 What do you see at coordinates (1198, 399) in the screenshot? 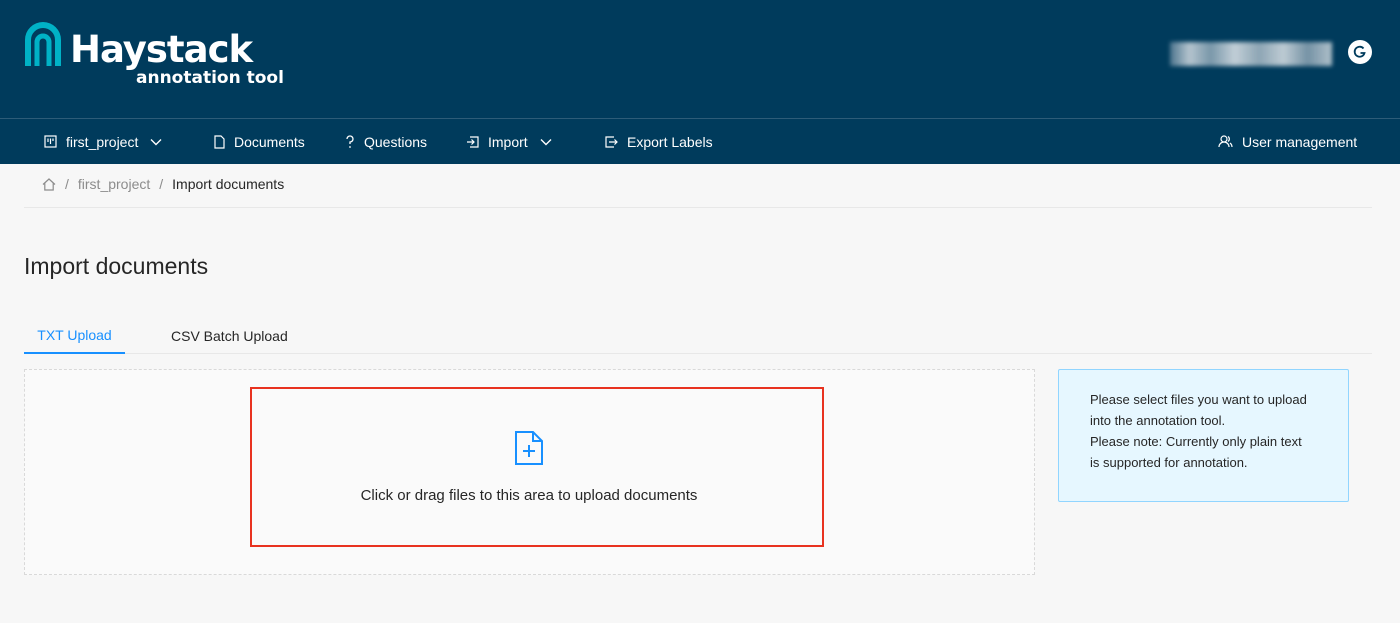
I see `info-line: Please select files you want to upload` at bounding box center [1198, 399].